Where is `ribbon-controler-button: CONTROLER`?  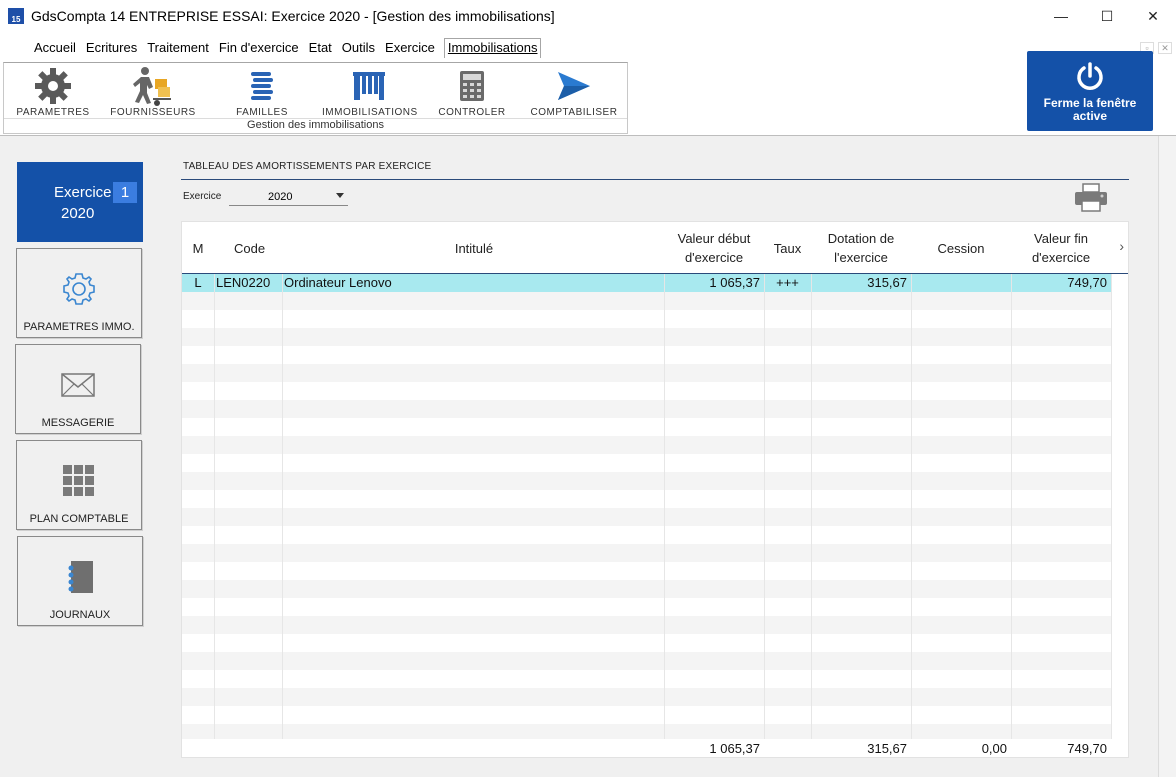
ribbon-controler-button: CONTROLER is located at coordinates (472, 93).